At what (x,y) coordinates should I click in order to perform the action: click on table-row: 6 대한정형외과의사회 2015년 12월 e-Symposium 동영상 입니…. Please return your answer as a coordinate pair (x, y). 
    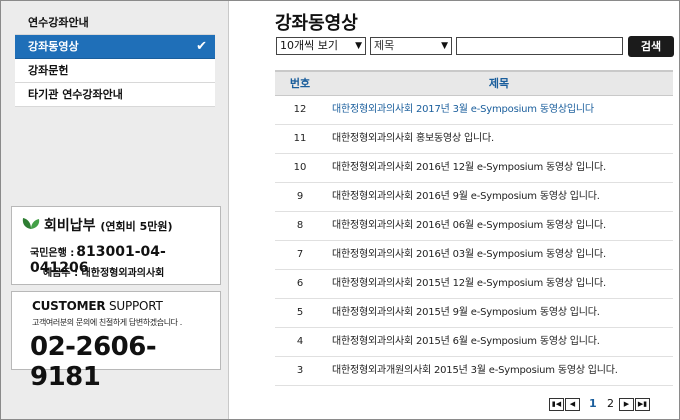
    Looking at the image, I should click on (474, 284).